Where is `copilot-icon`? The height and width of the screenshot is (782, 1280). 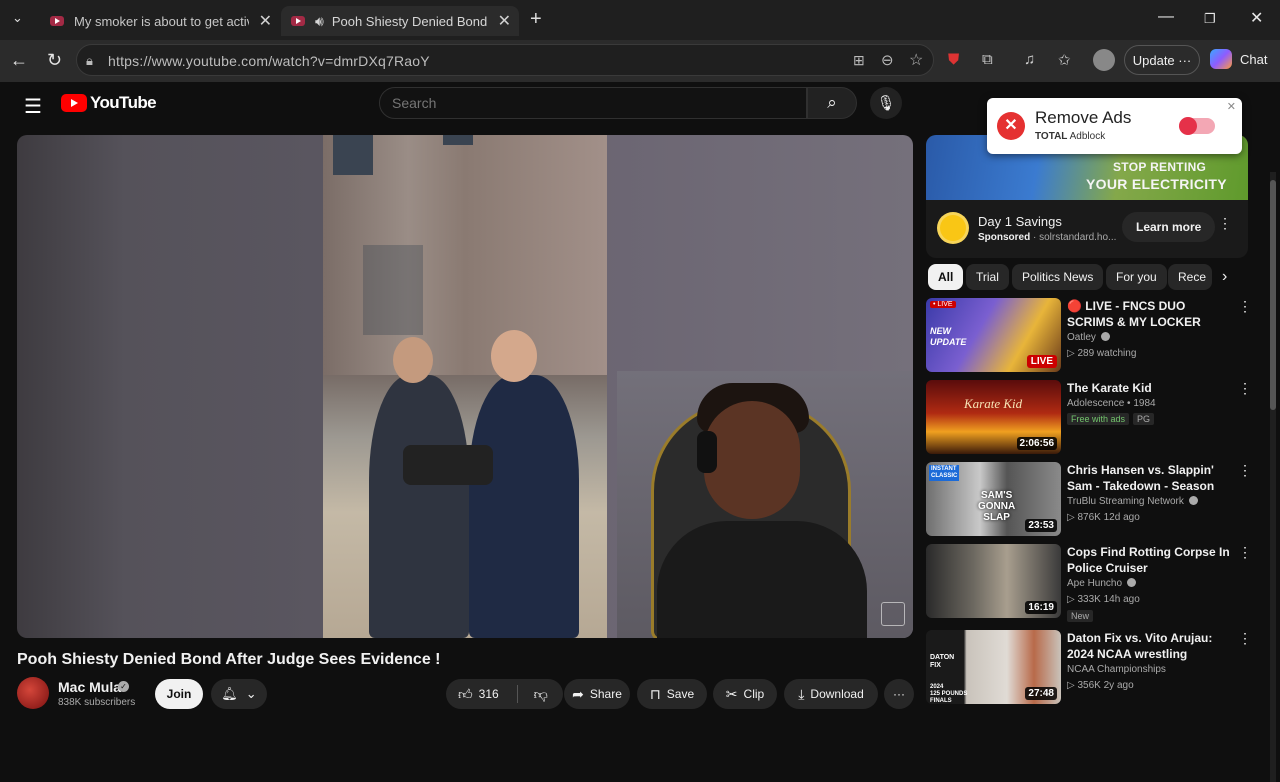 copilot-icon is located at coordinates (1221, 59).